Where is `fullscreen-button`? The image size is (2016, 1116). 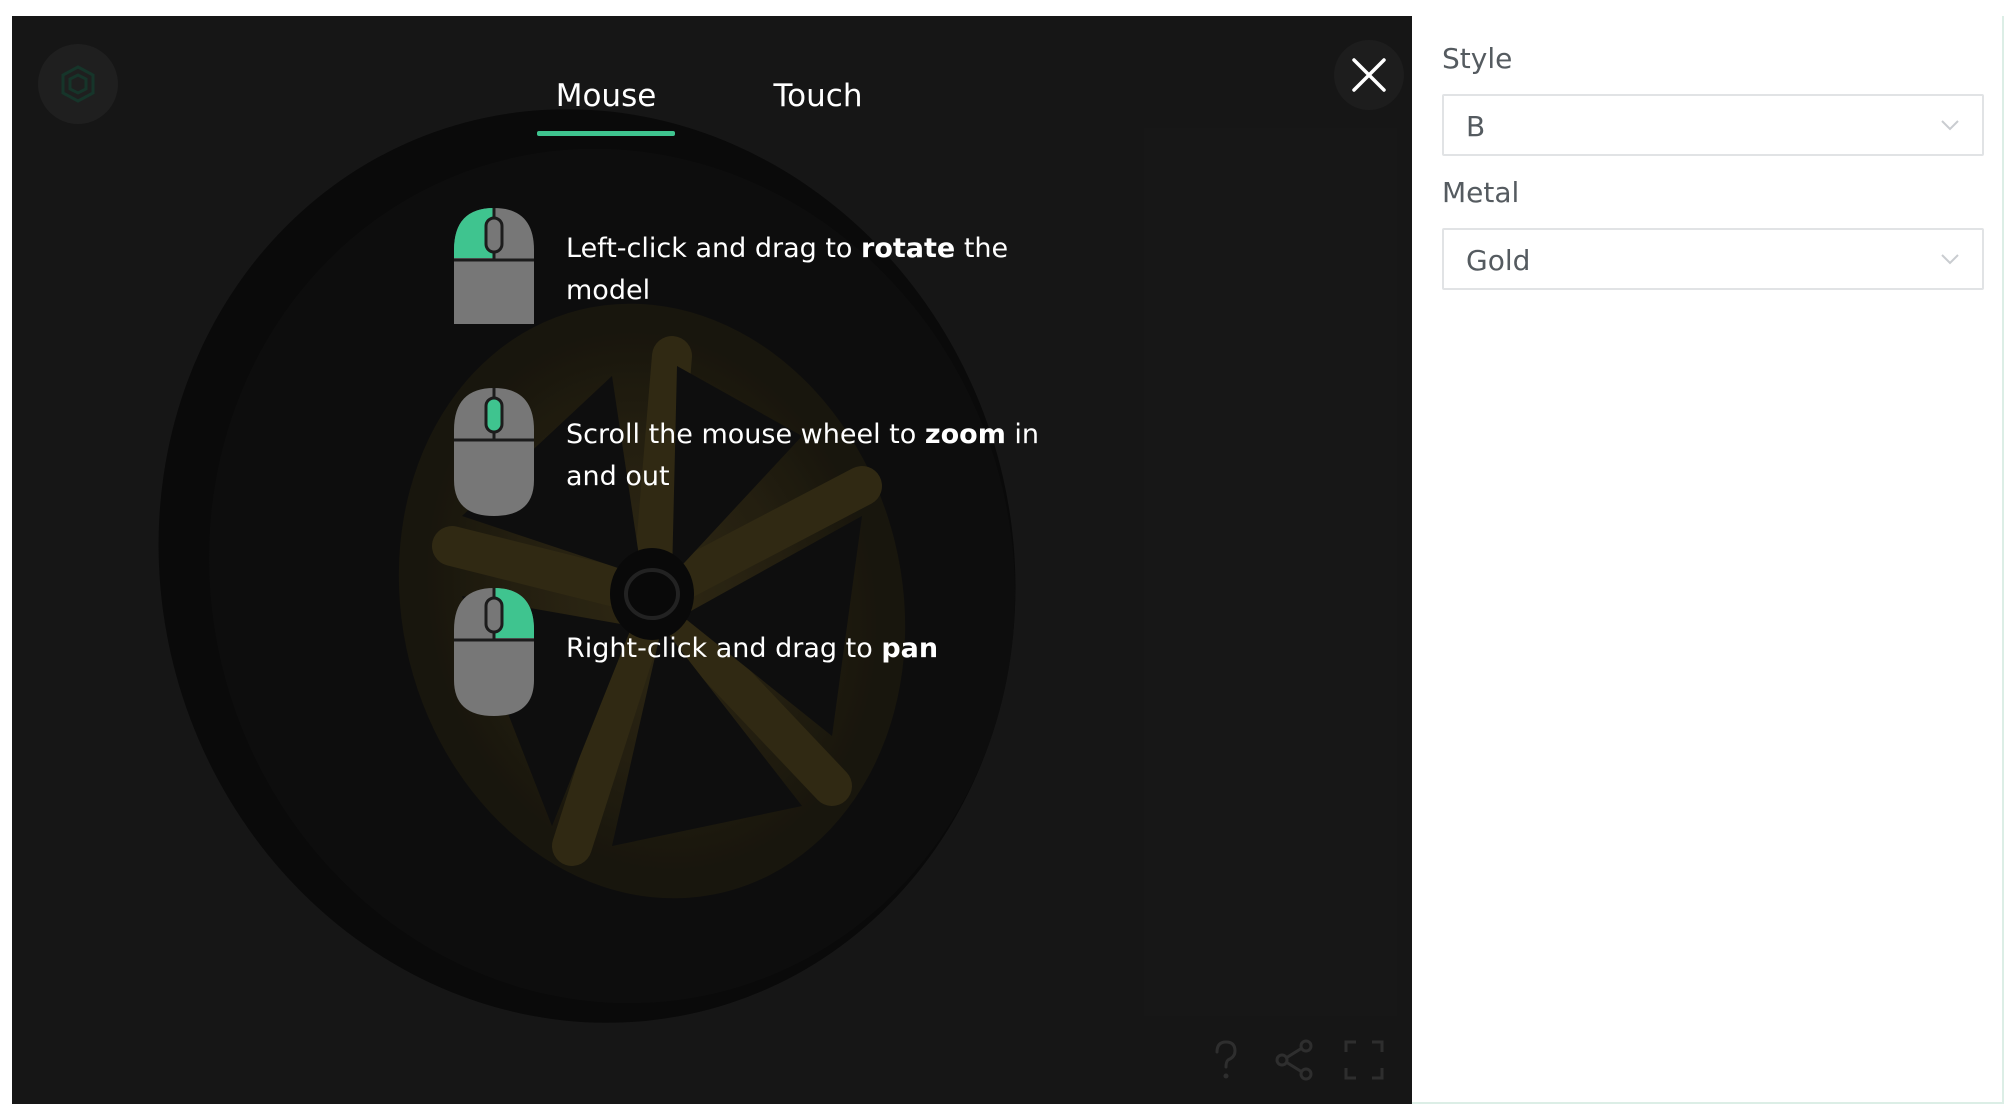 fullscreen-button is located at coordinates (1364, 1060).